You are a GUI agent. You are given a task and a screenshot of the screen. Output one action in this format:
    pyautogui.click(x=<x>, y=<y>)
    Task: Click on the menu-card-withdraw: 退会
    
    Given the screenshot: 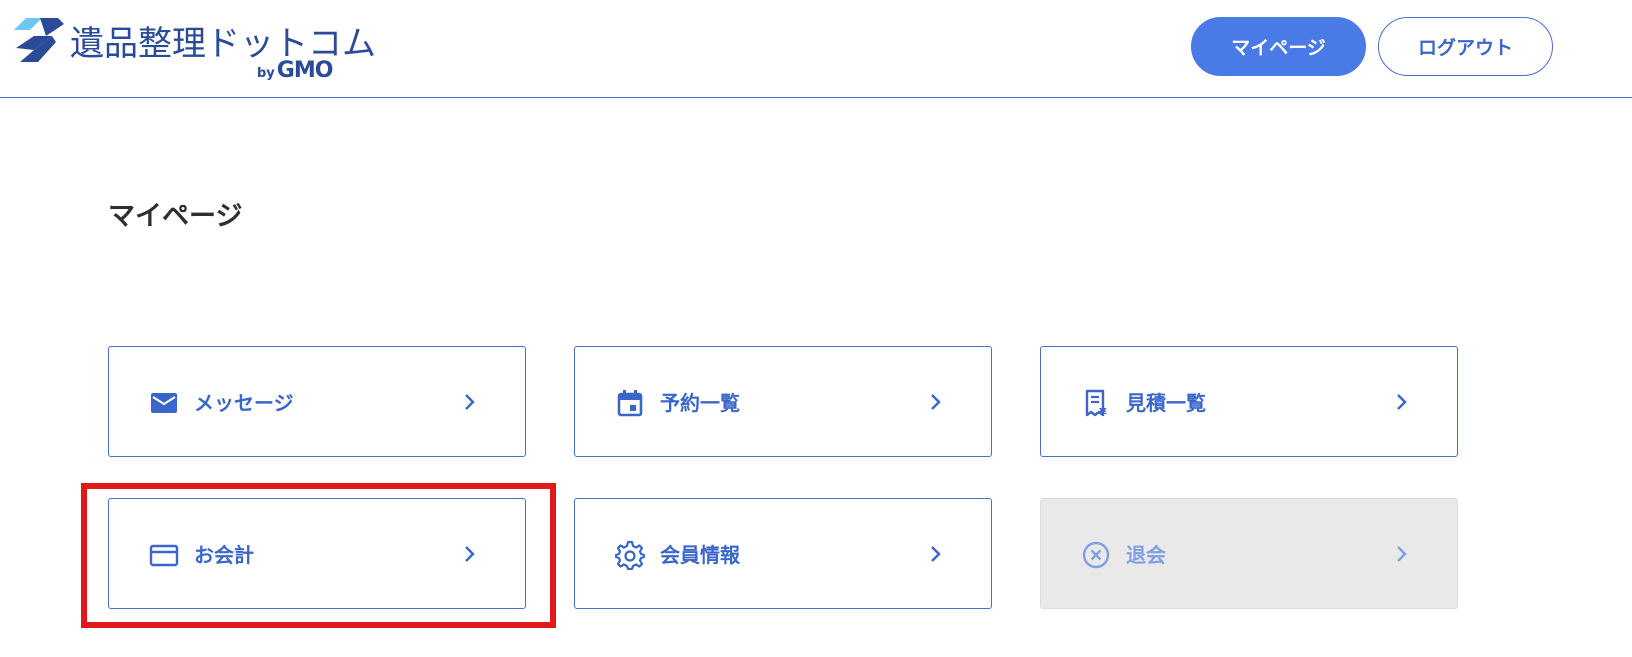 What is the action you would take?
    pyautogui.click(x=1249, y=553)
    